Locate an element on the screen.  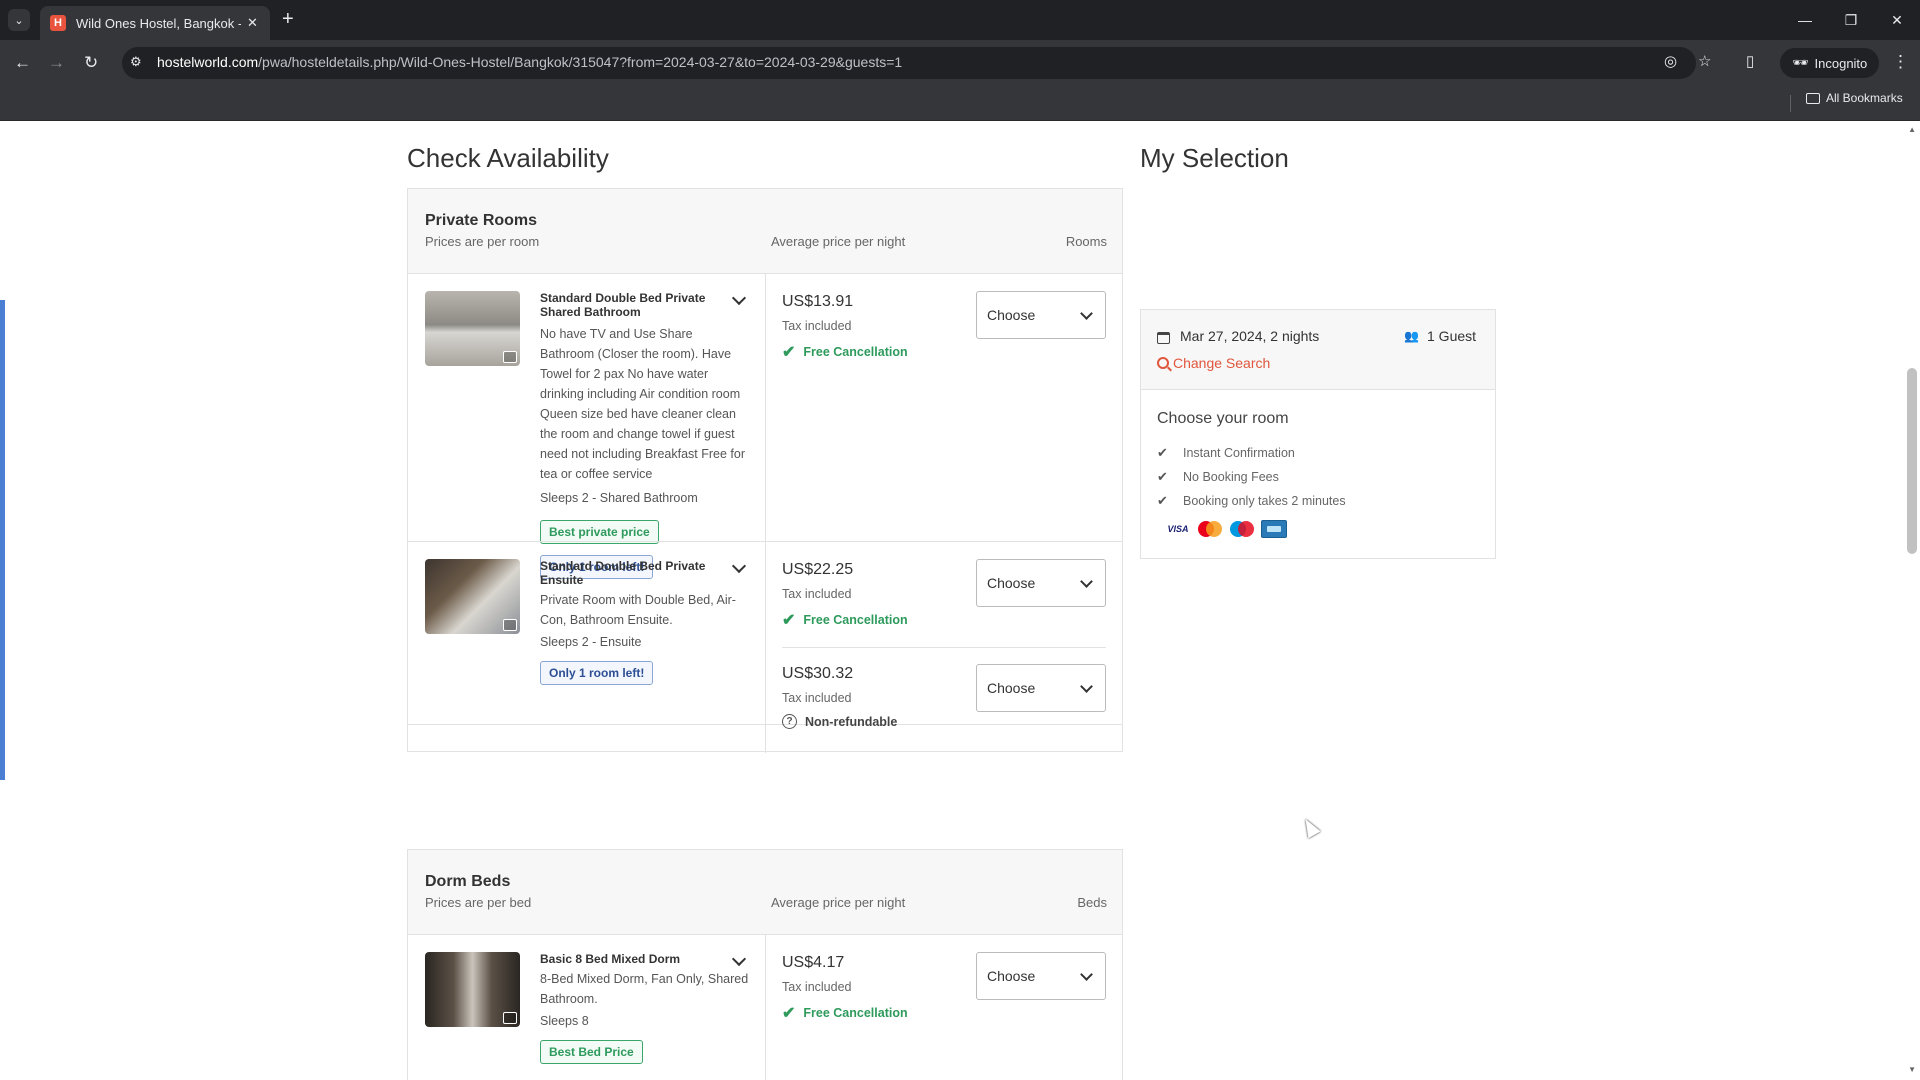
calendar-icon is located at coordinates (1163, 338).